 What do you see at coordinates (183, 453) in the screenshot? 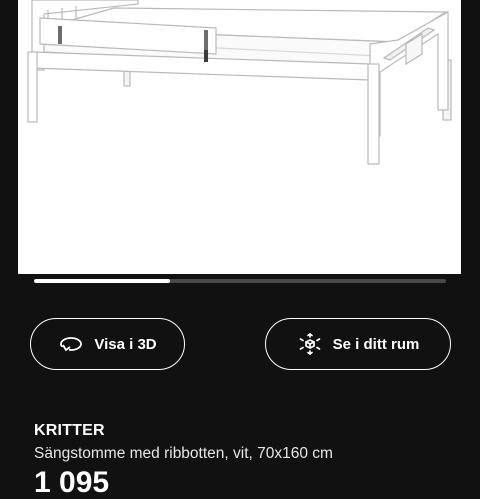
I see `product-description: Sängstomme med ribbotten, vit, 70x160 cm` at bounding box center [183, 453].